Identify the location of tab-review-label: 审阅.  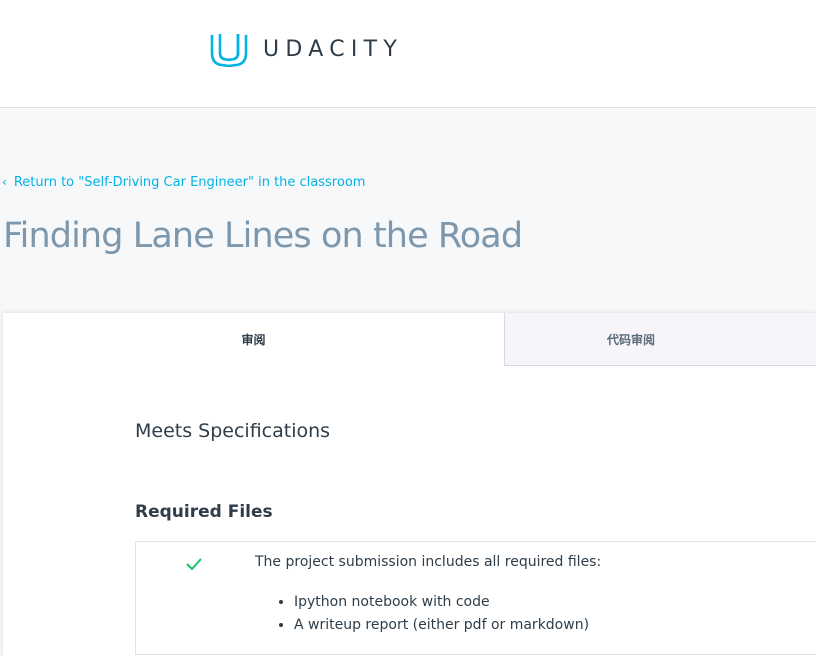
(253, 339).